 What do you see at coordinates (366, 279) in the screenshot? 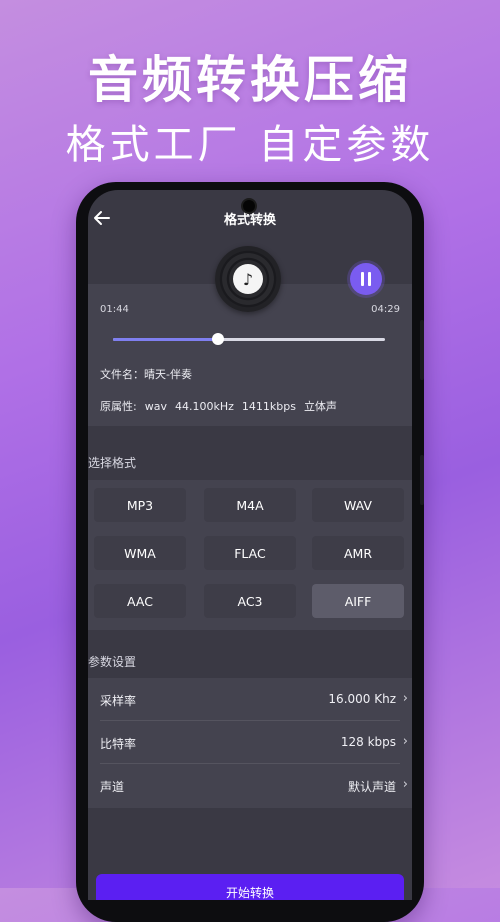
I see `pause-button` at bounding box center [366, 279].